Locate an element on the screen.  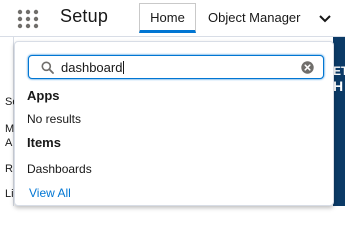
clear-icon is located at coordinates (307, 67).